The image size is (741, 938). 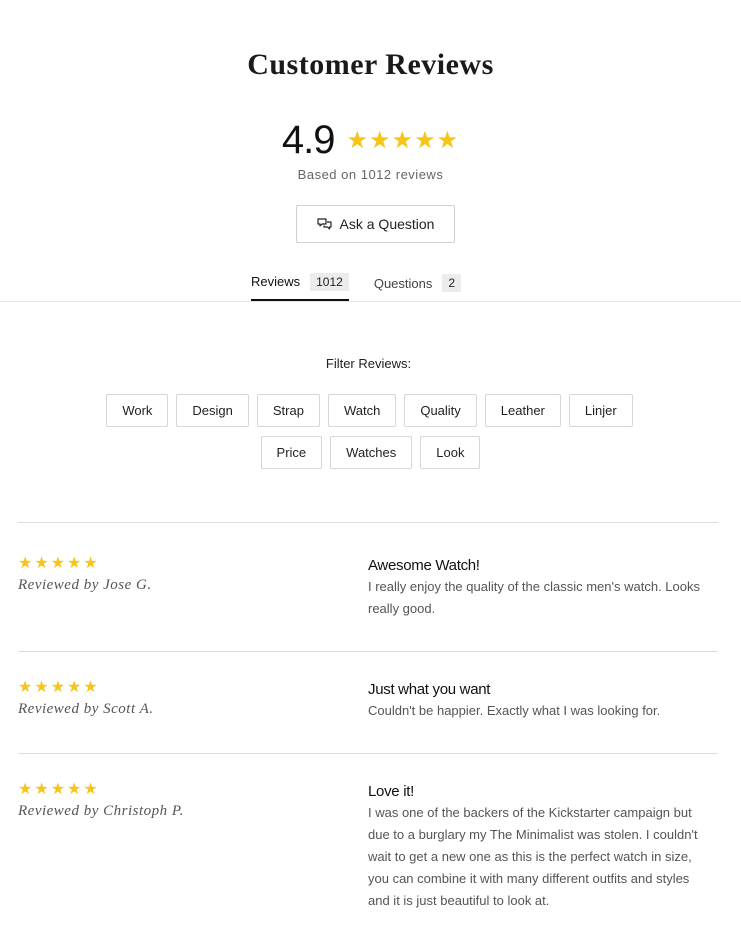 I want to click on ask-question-button: Ask a Question, so click(x=375, y=224).